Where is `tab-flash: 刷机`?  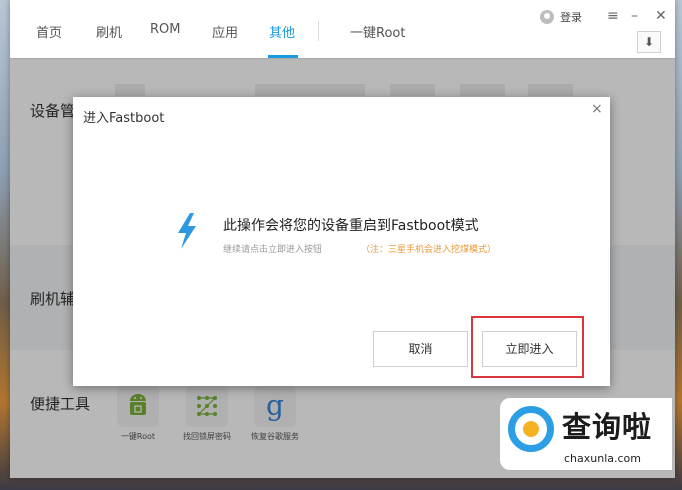 tab-flash: 刷机 is located at coordinates (109, 31).